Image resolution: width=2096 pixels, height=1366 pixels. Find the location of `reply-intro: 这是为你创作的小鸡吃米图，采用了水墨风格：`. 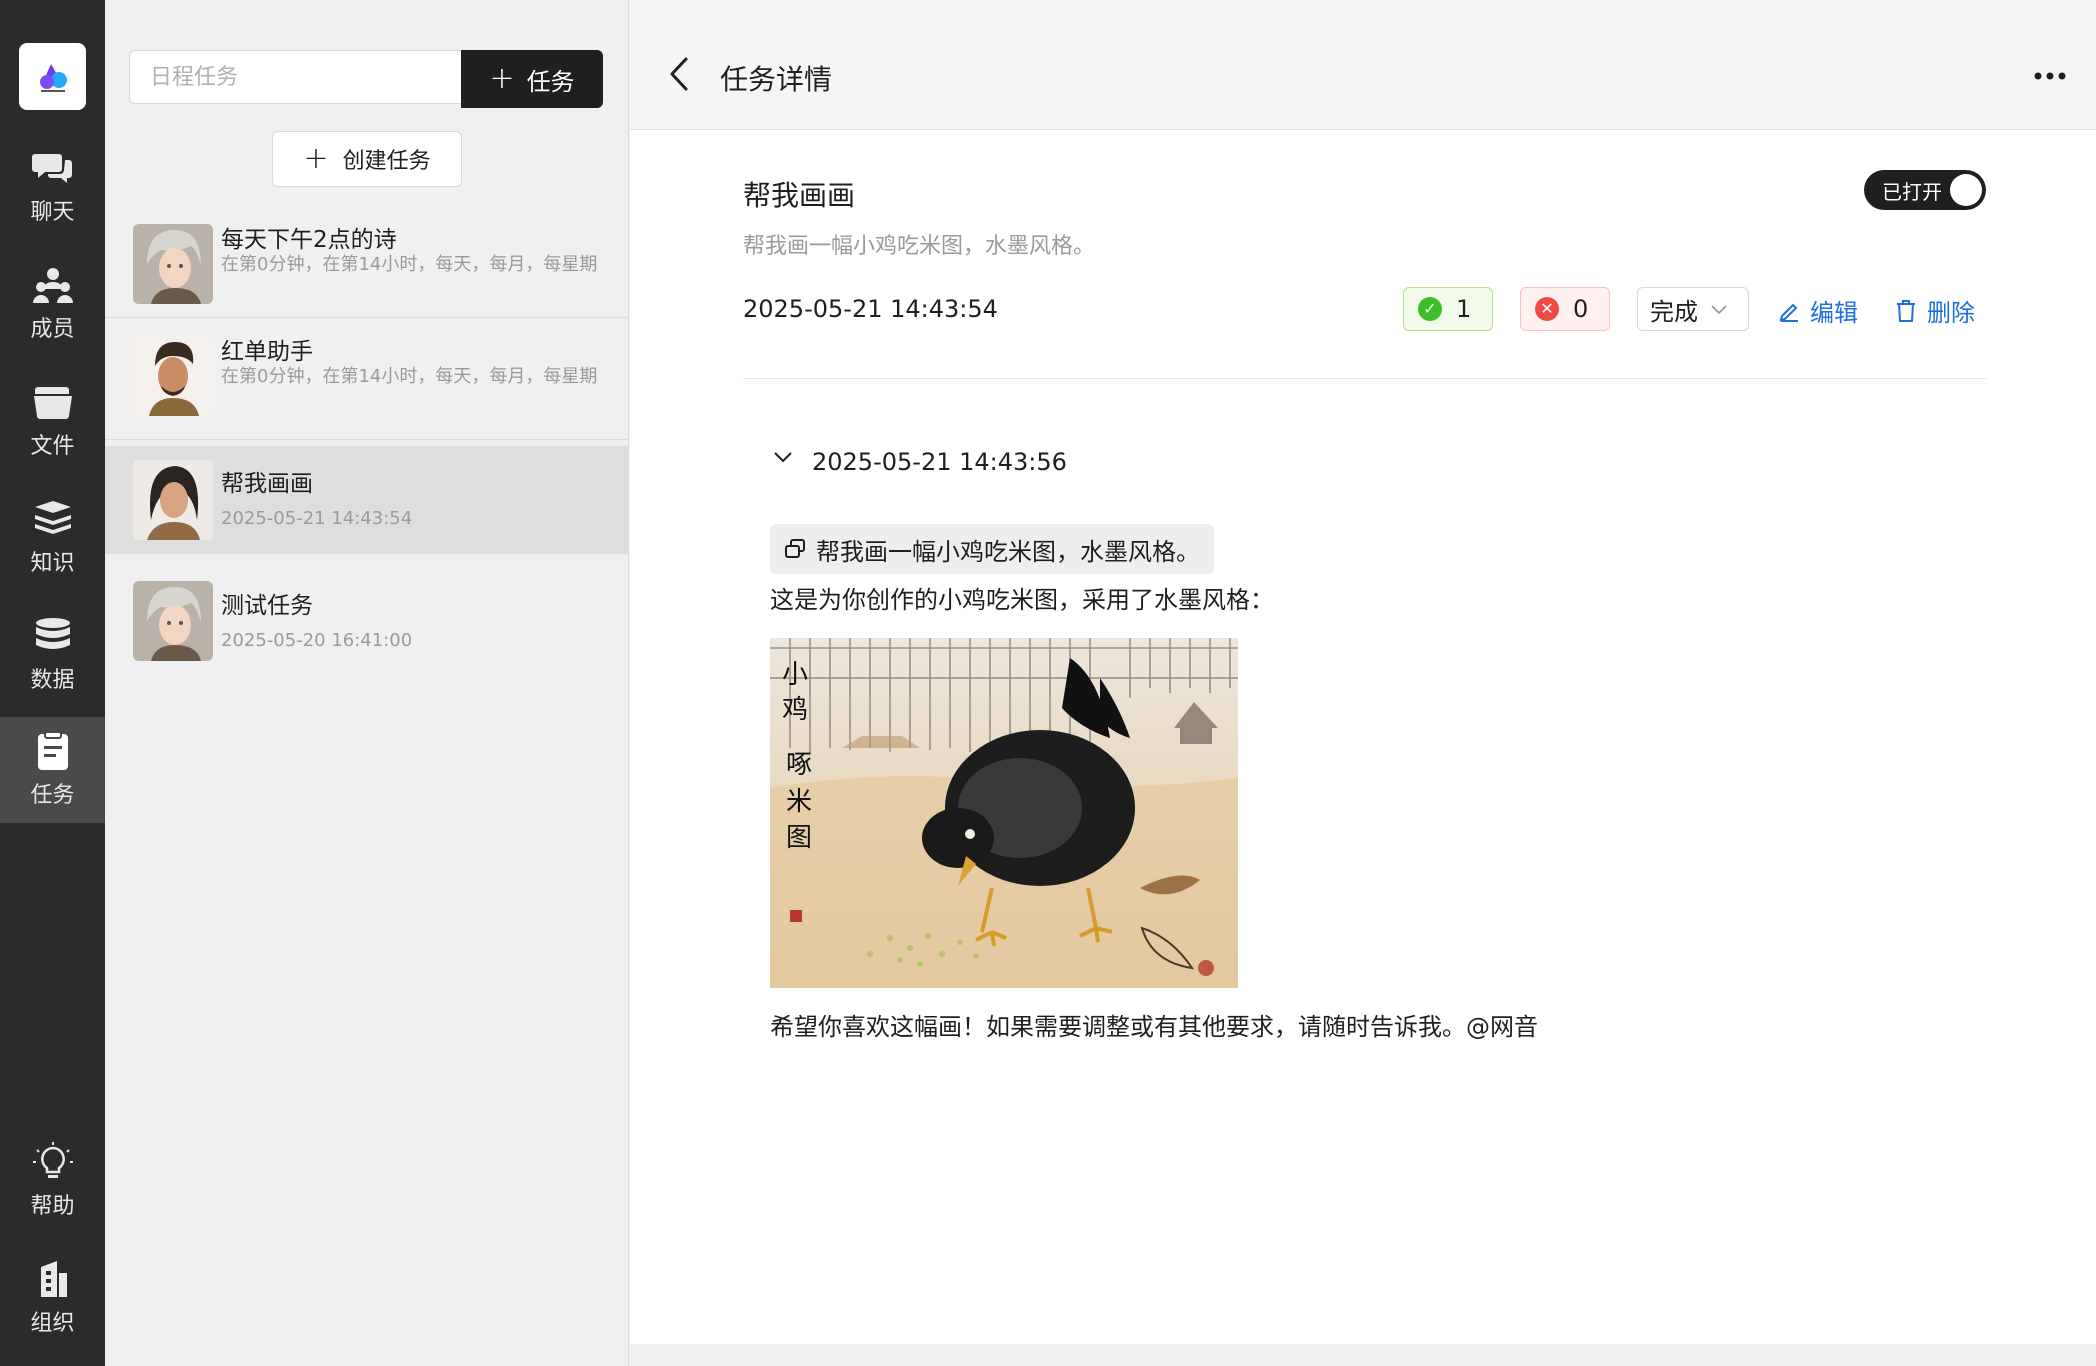

reply-intro: 这是为你创作的小鸡吃米图，采用了水墨风格： is located at coordinates (1022, 600).